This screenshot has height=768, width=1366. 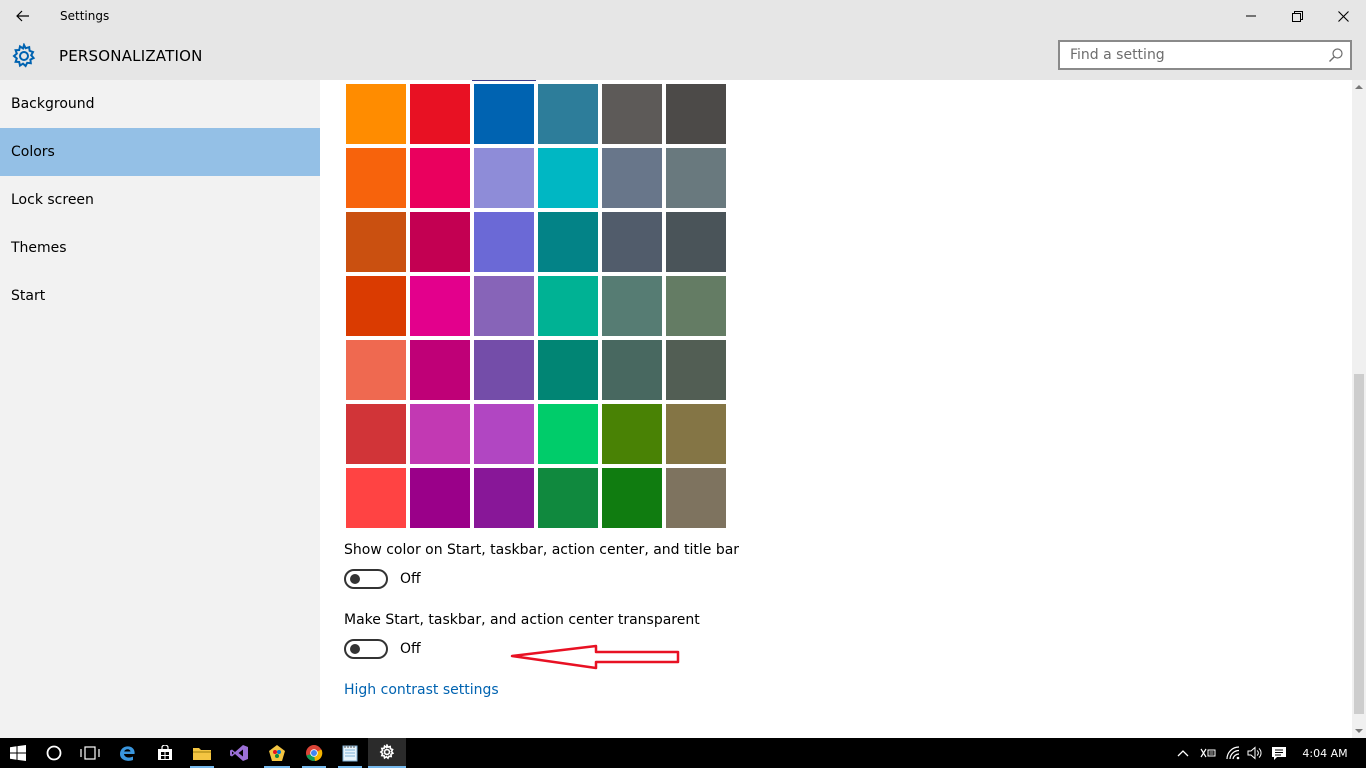 What do you see at coordinates (350, 753) in the screenshot?
I see `notepad-taskbar-button` at bounding box center [350, 753].